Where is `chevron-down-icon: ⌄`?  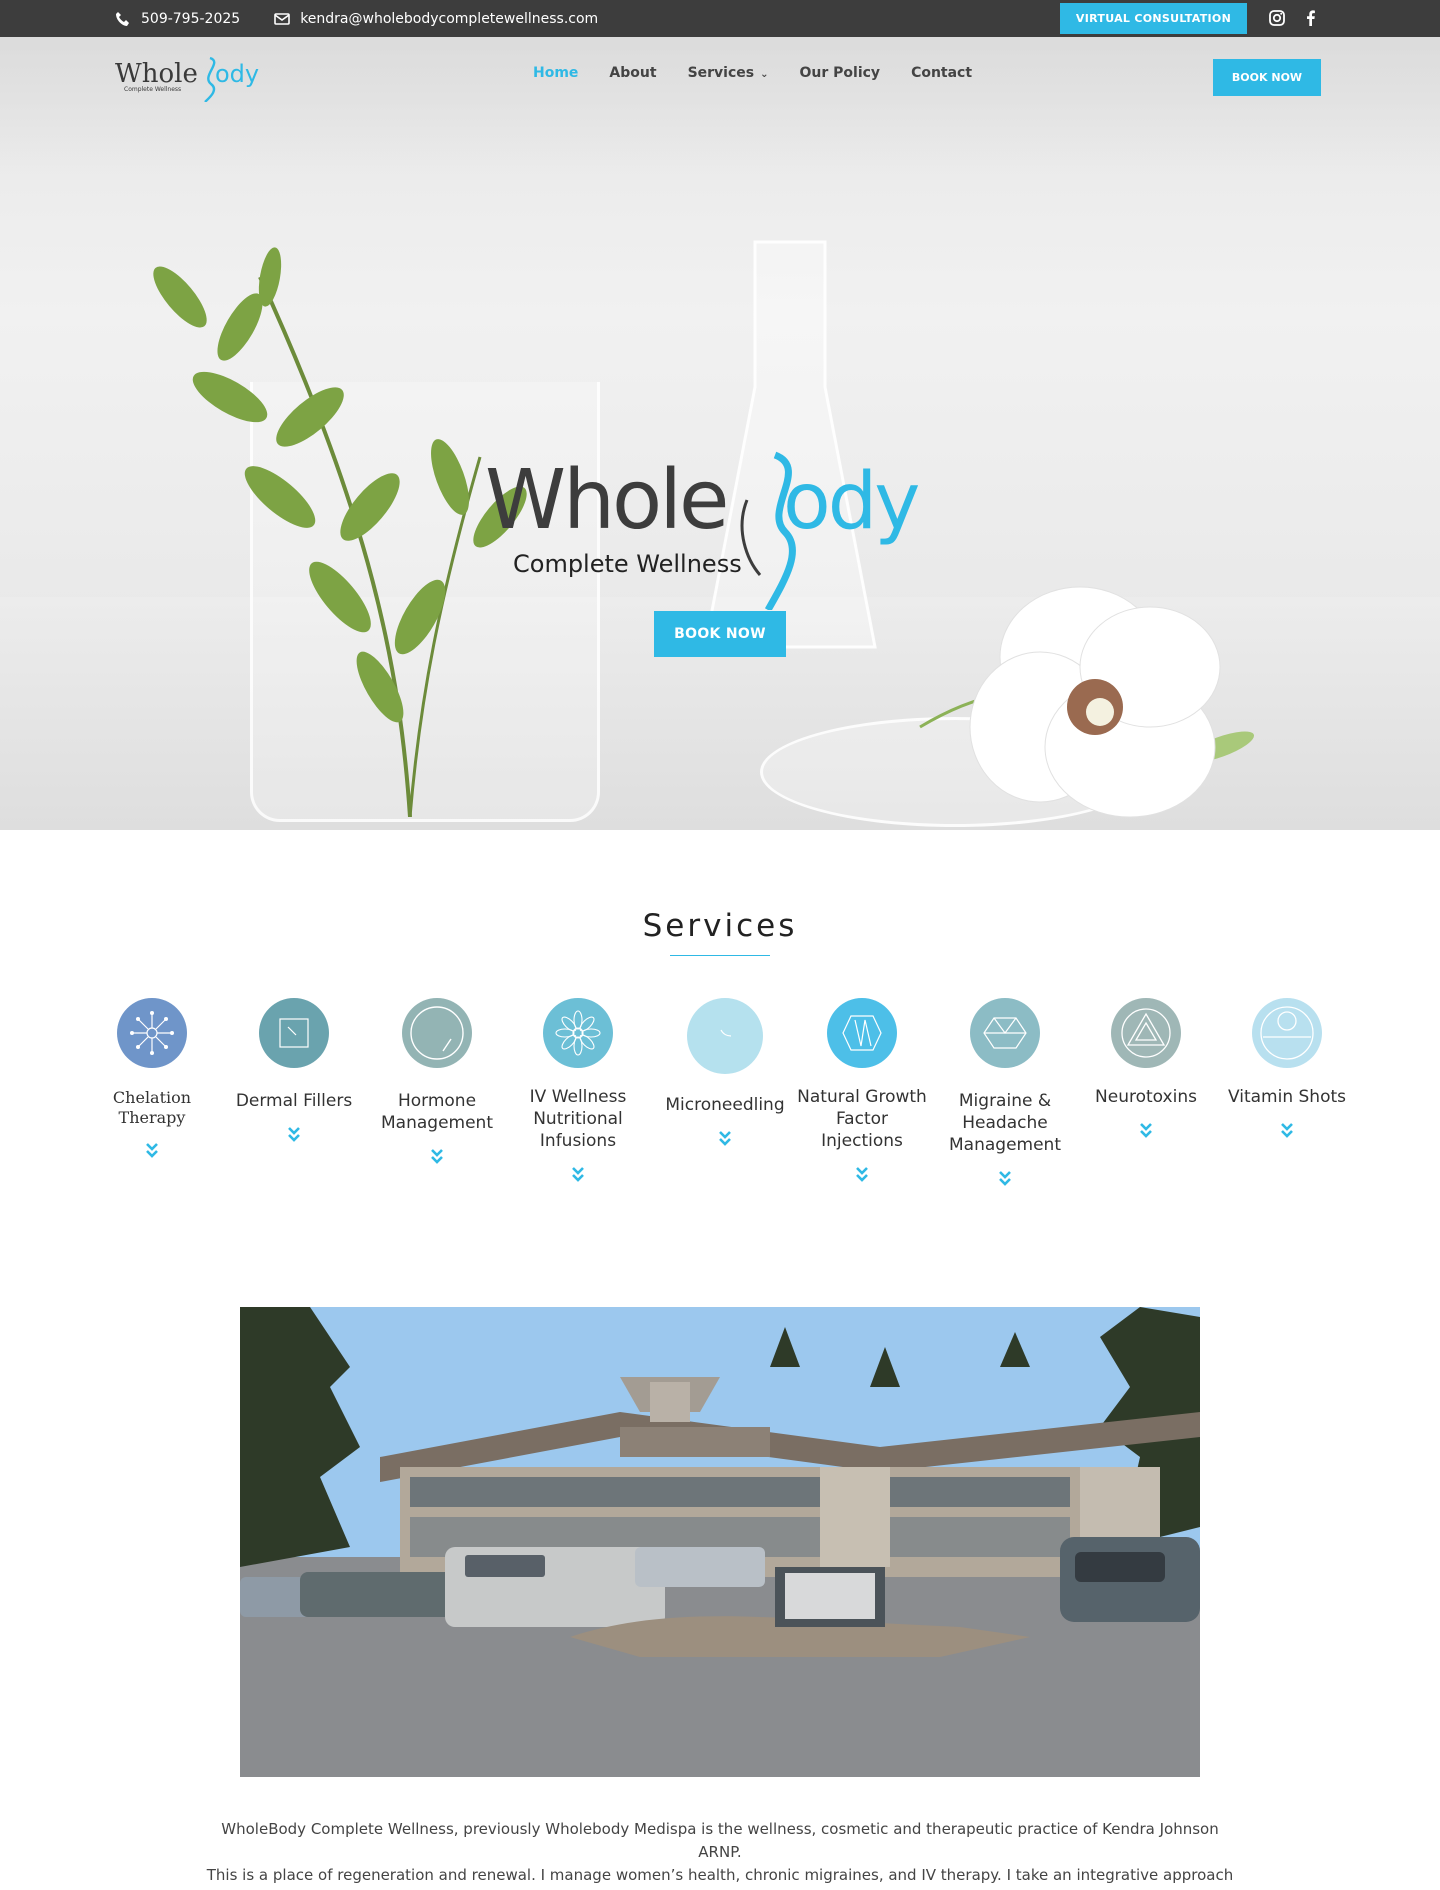 chevron-down-icon: ⌄ is located at coordinates (764, 74).